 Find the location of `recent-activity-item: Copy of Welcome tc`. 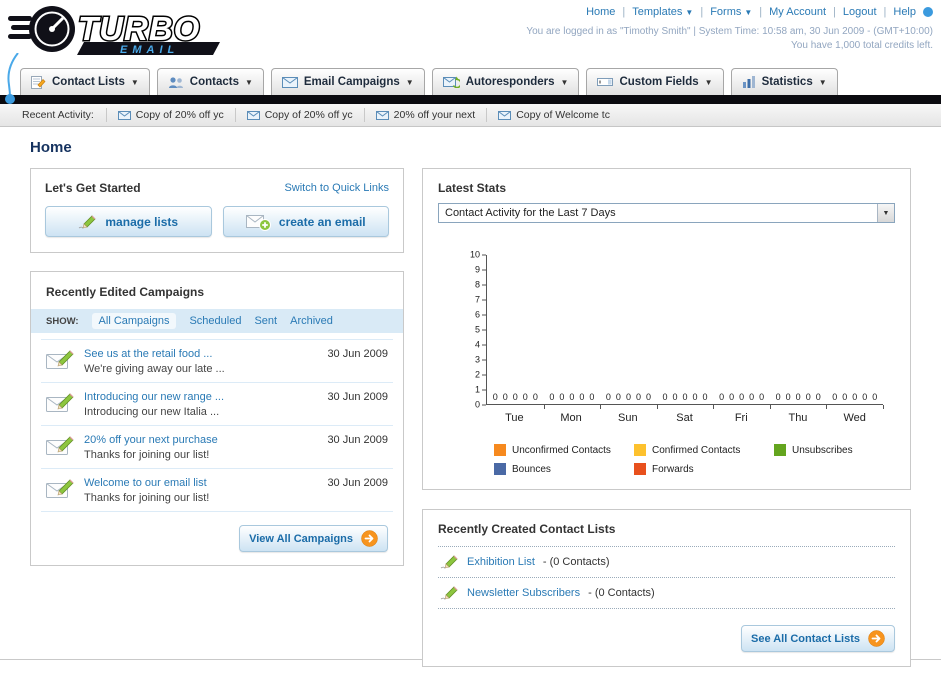

recent-activity-item: Copy of Welcome tc is located at coordinates (553, 115).